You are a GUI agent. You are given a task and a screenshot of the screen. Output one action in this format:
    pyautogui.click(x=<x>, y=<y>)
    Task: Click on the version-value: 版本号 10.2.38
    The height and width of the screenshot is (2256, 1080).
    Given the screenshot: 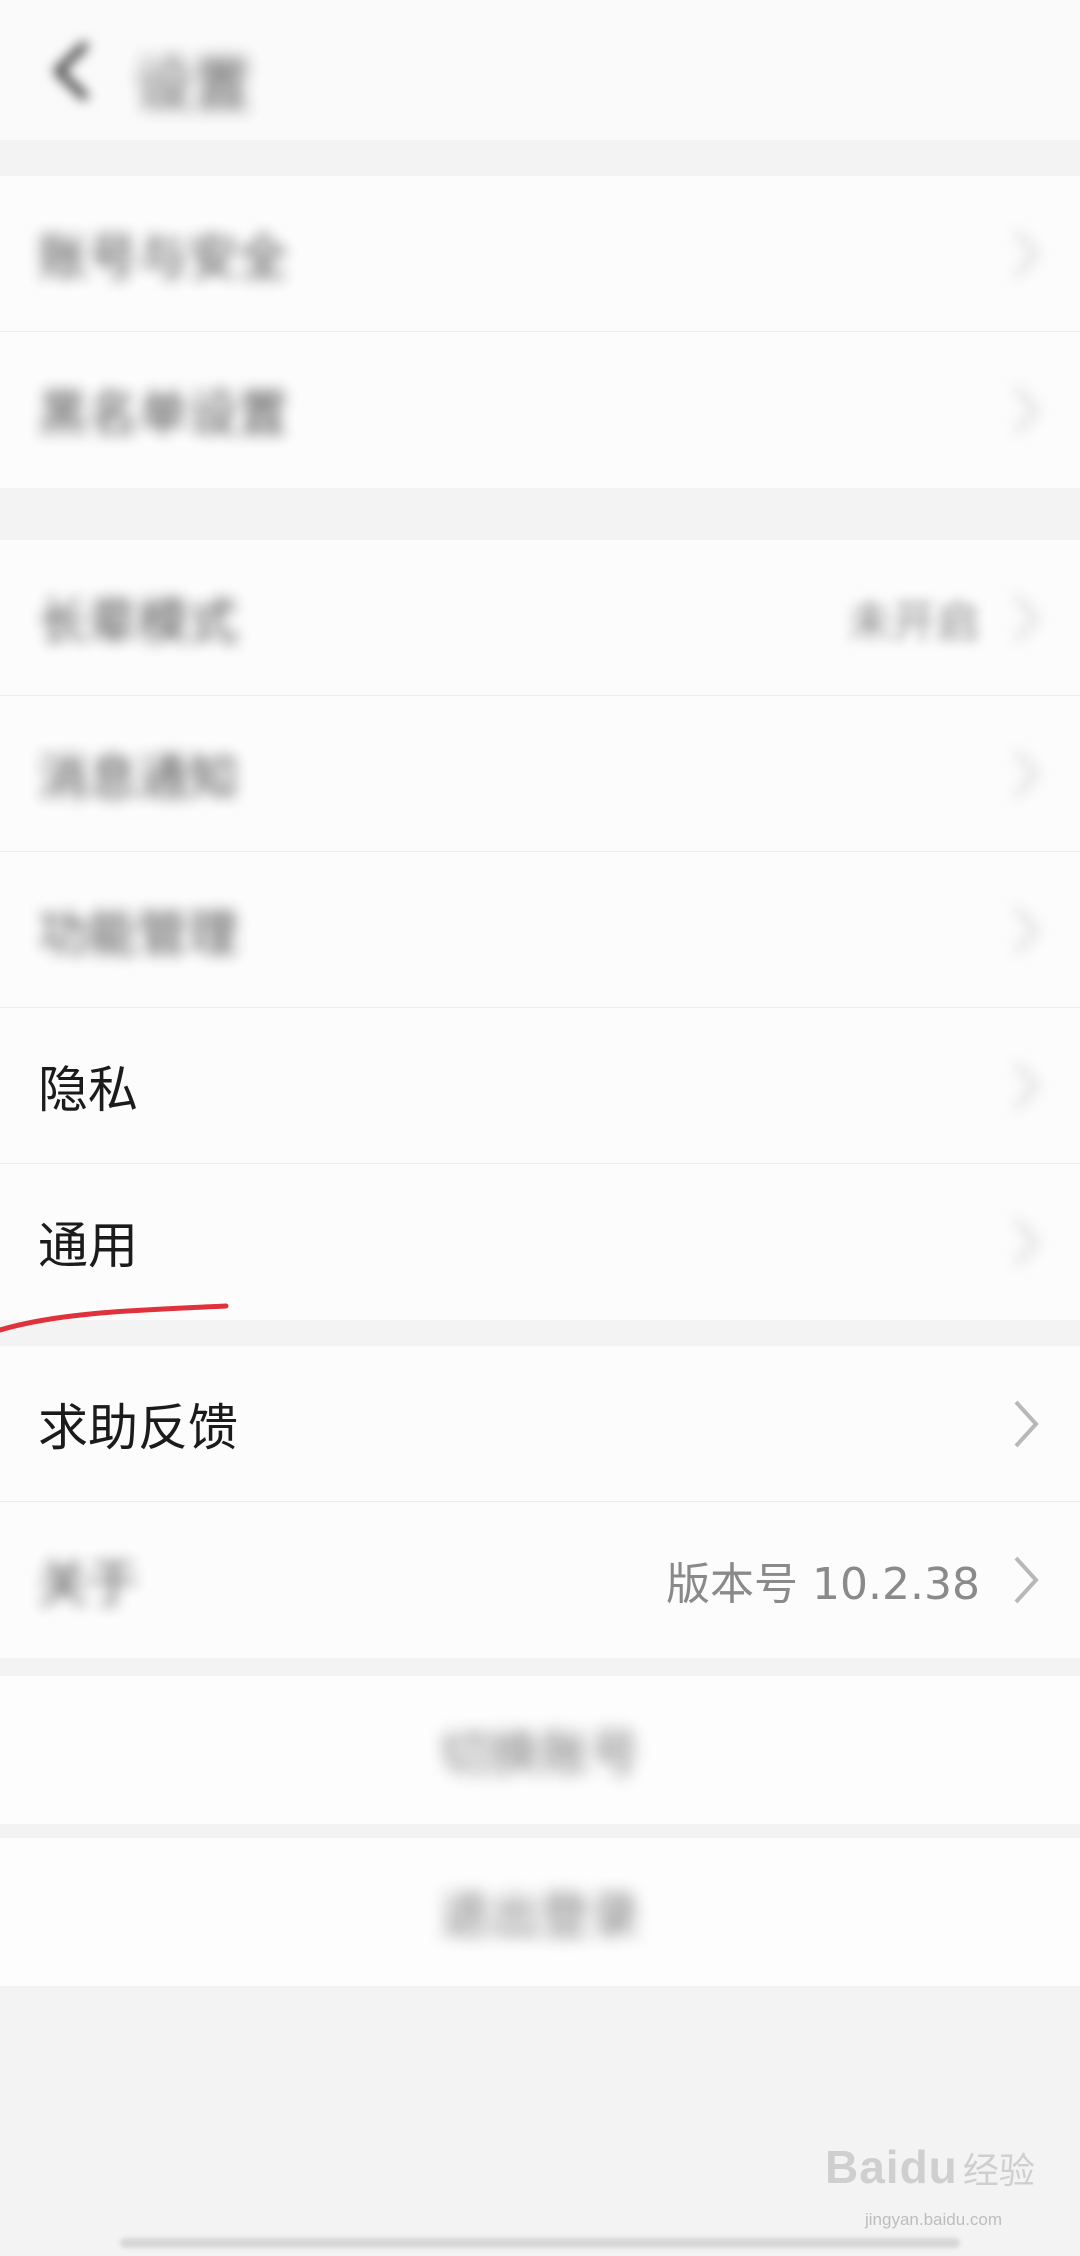 What is the action you would take?
    pyautogui.click(x=823, y=1584)
    